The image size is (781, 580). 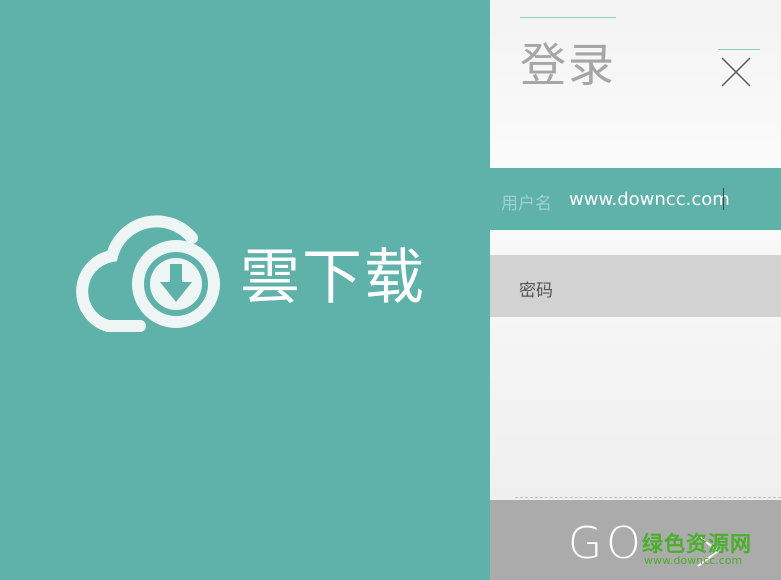 I want to click on close-icon, so click(x=736, y=72).